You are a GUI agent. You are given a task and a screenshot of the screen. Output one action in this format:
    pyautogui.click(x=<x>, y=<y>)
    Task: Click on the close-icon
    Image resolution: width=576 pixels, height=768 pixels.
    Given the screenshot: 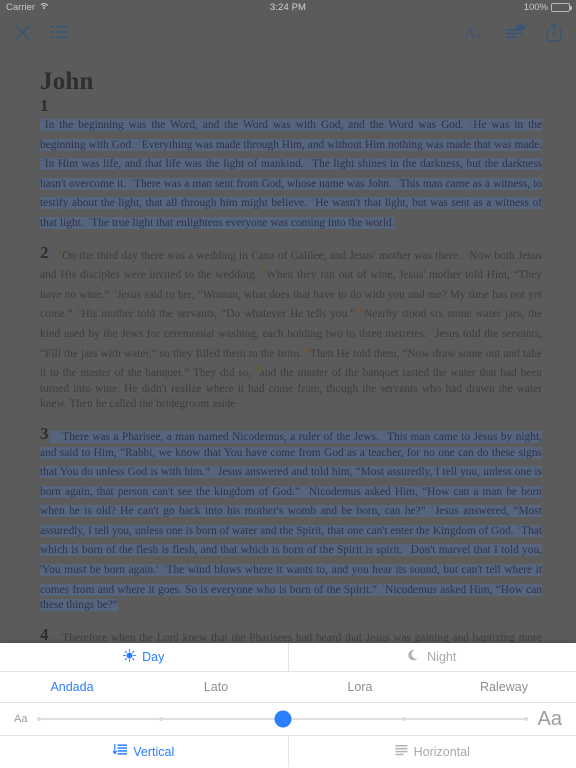 What is the action you would take?
    pyautogui.click(x=22, y=32)
    